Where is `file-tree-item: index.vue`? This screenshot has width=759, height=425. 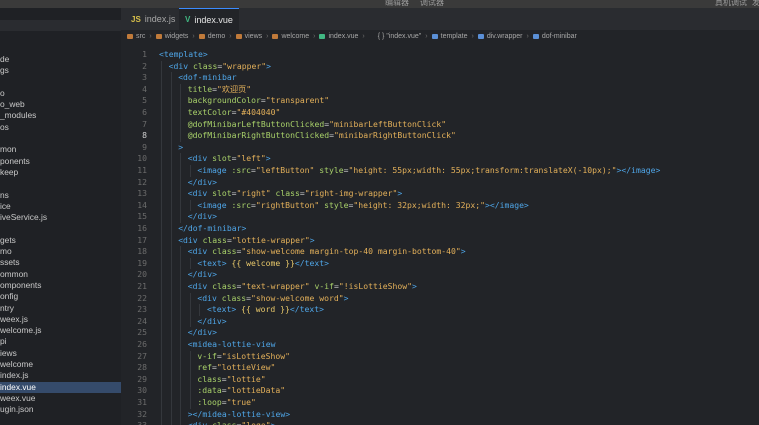 file-tree-item: index.vue is located at coordinates (60, 387).